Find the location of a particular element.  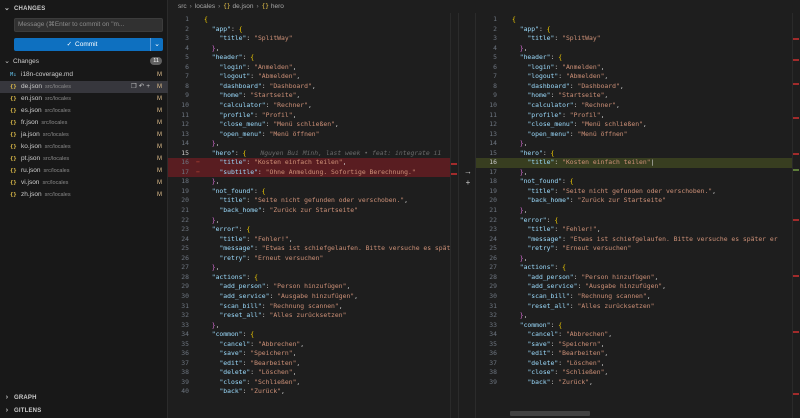

code-line: 30 "scan_bill": "Rechnung scannen", is located at coordinates (638, 297).